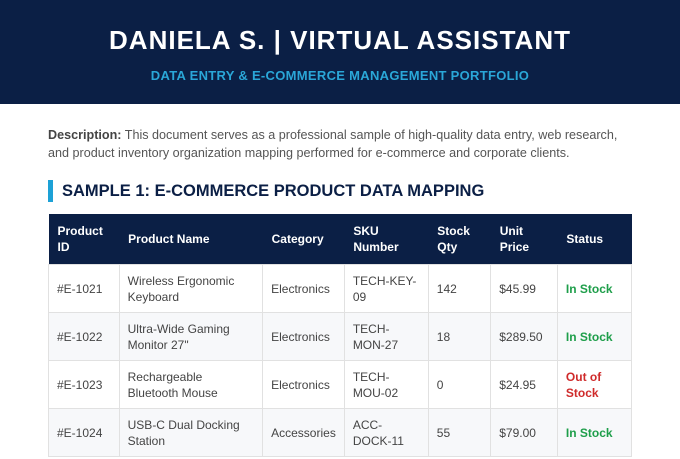 Image resolution: width=680 pixels, height=459 pixels. I want to click on category-cell: Accessories, so click(303, 432).